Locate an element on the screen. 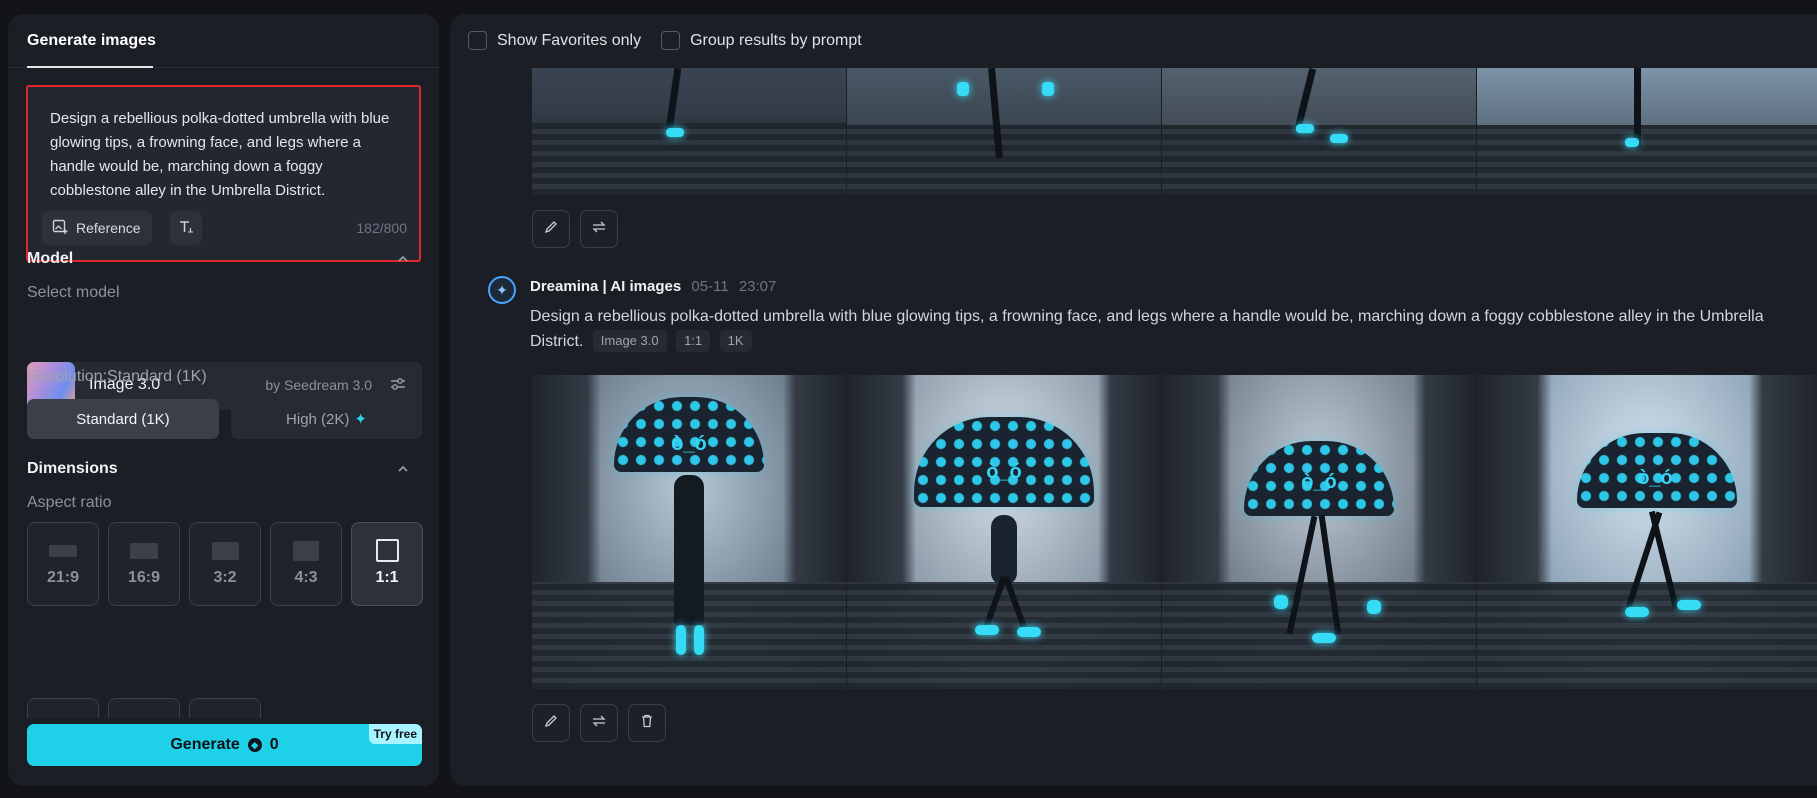 The width and height of the screenshot is (1817, 798). aspect-ratio-label: Aspect ratio is located at coordinates (69, 502).